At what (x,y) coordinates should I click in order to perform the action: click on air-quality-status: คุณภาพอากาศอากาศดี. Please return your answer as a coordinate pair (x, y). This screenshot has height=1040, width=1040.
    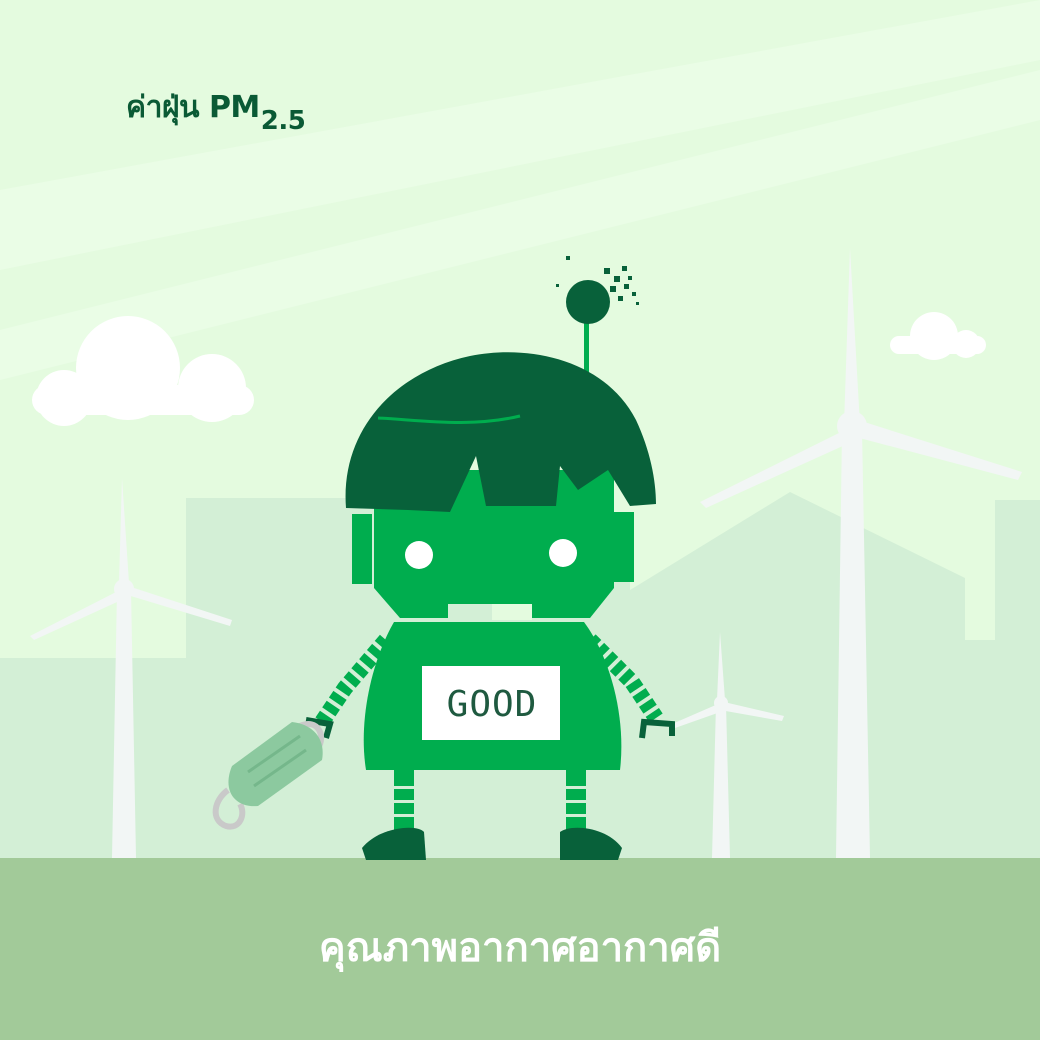
    Looking at the image, I should click on (520, 948).